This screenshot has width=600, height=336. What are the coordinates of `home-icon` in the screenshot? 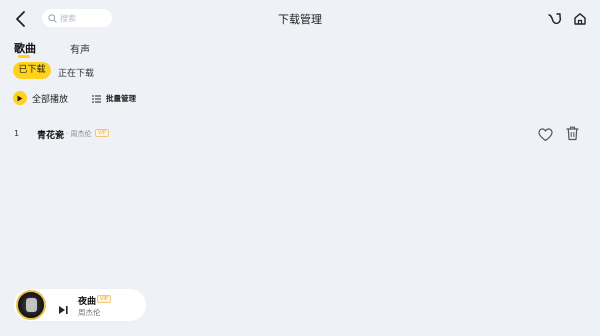 It's located at (580, 19).